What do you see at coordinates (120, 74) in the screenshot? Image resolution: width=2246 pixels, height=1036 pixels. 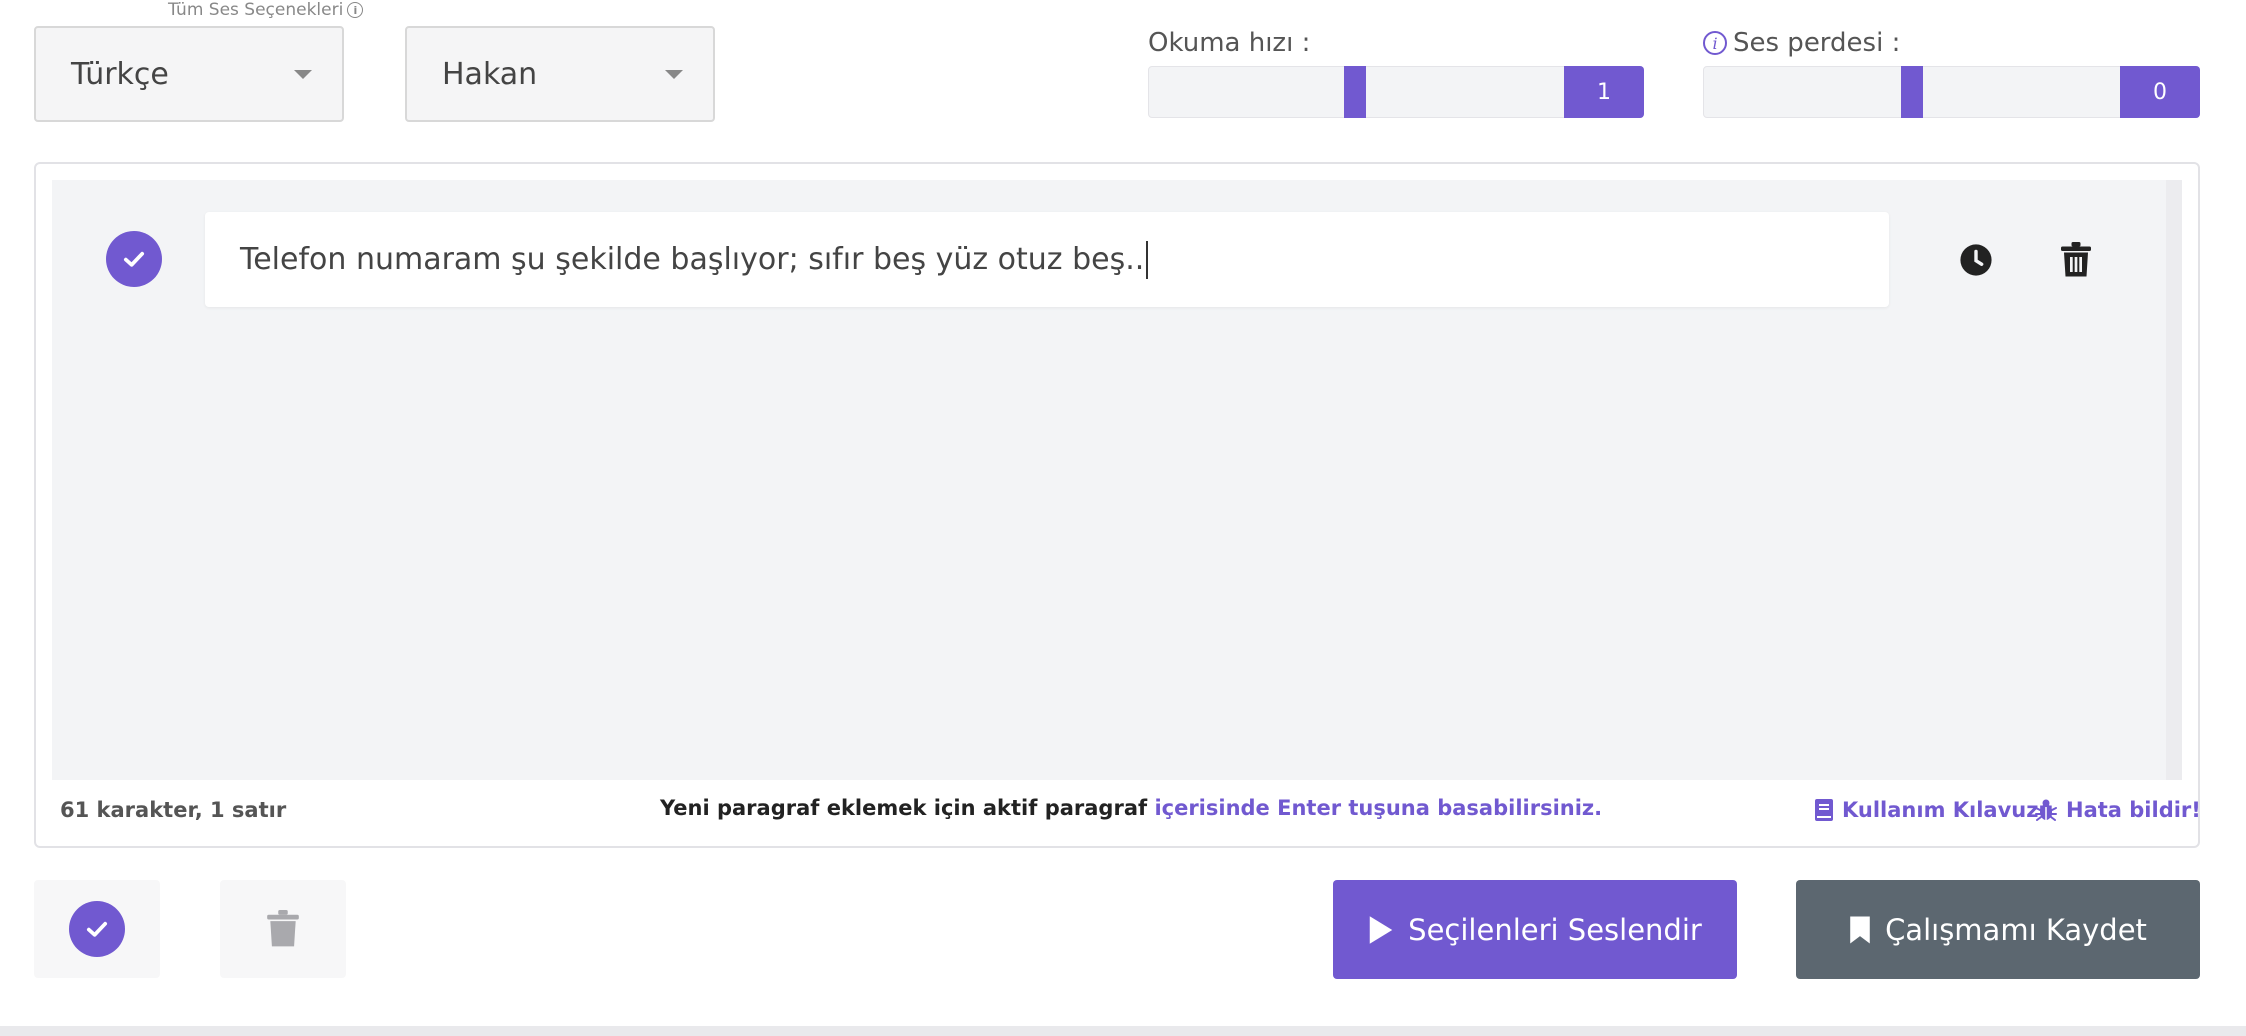 I see `language-select-value: Türkçe` at bounding box center [120, 74].